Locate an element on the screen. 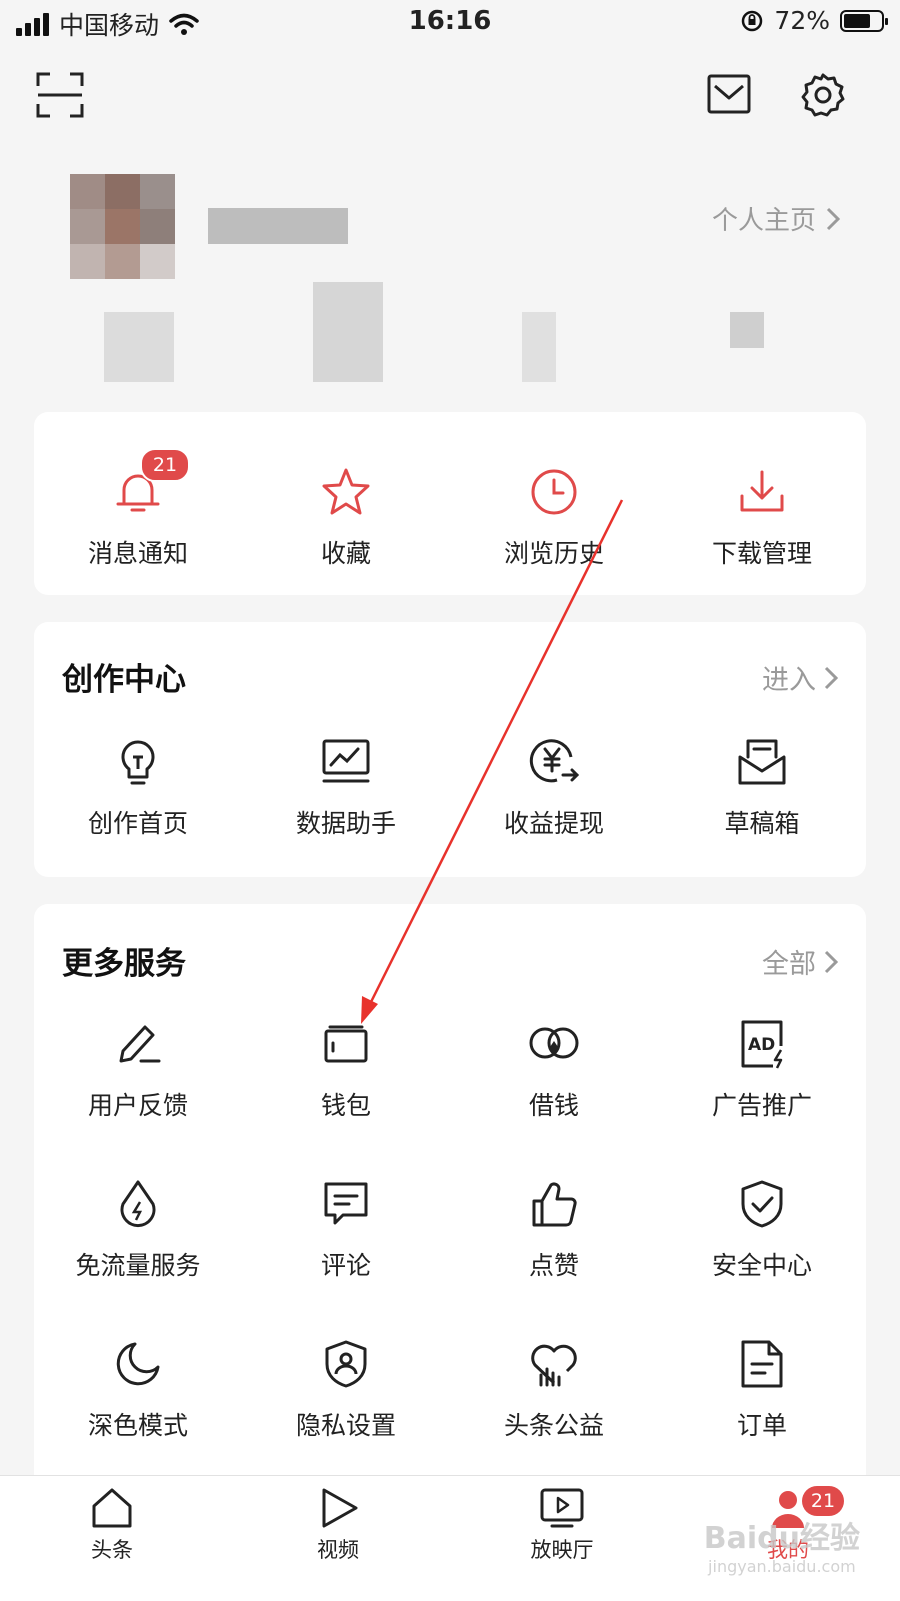 The height and width of the screenshot is (1601, 900). service-dark-mode: 深色模式 is located at coordinates (138, 1389).